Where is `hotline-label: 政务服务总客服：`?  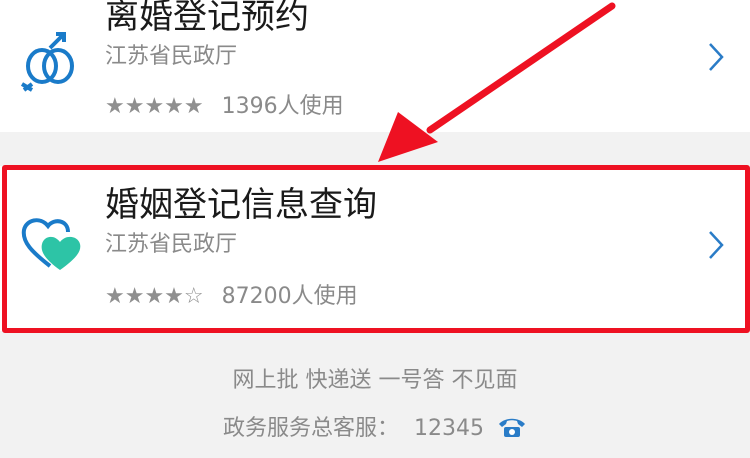 hotline-label: 政务服务总客服： is located at coordinates (310, 428).